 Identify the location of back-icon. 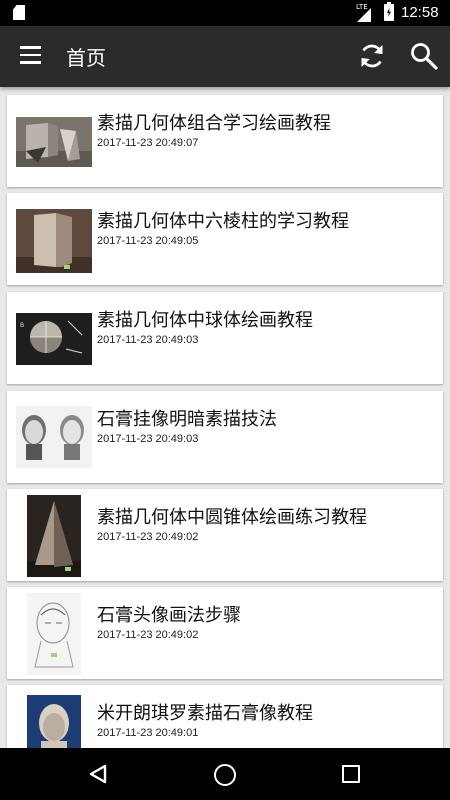
(98, 774).